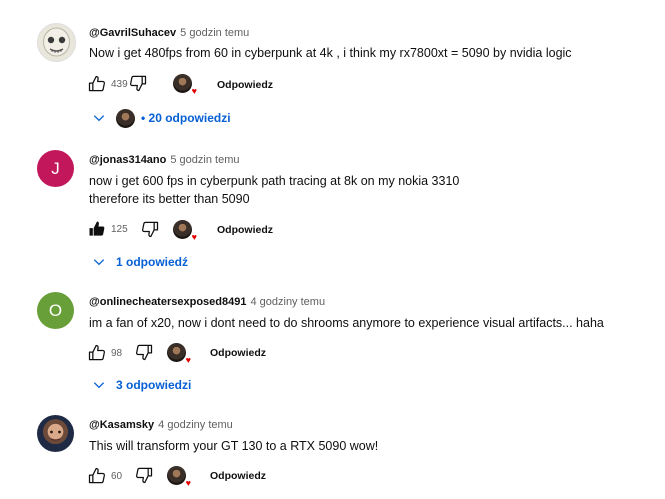 The width and height of the screenshot is (665, 499). What do you see at coordinates (121, 425) in the screenshot?
I see `comment-author: @Kasamsky` at bounding box center [121, 425].